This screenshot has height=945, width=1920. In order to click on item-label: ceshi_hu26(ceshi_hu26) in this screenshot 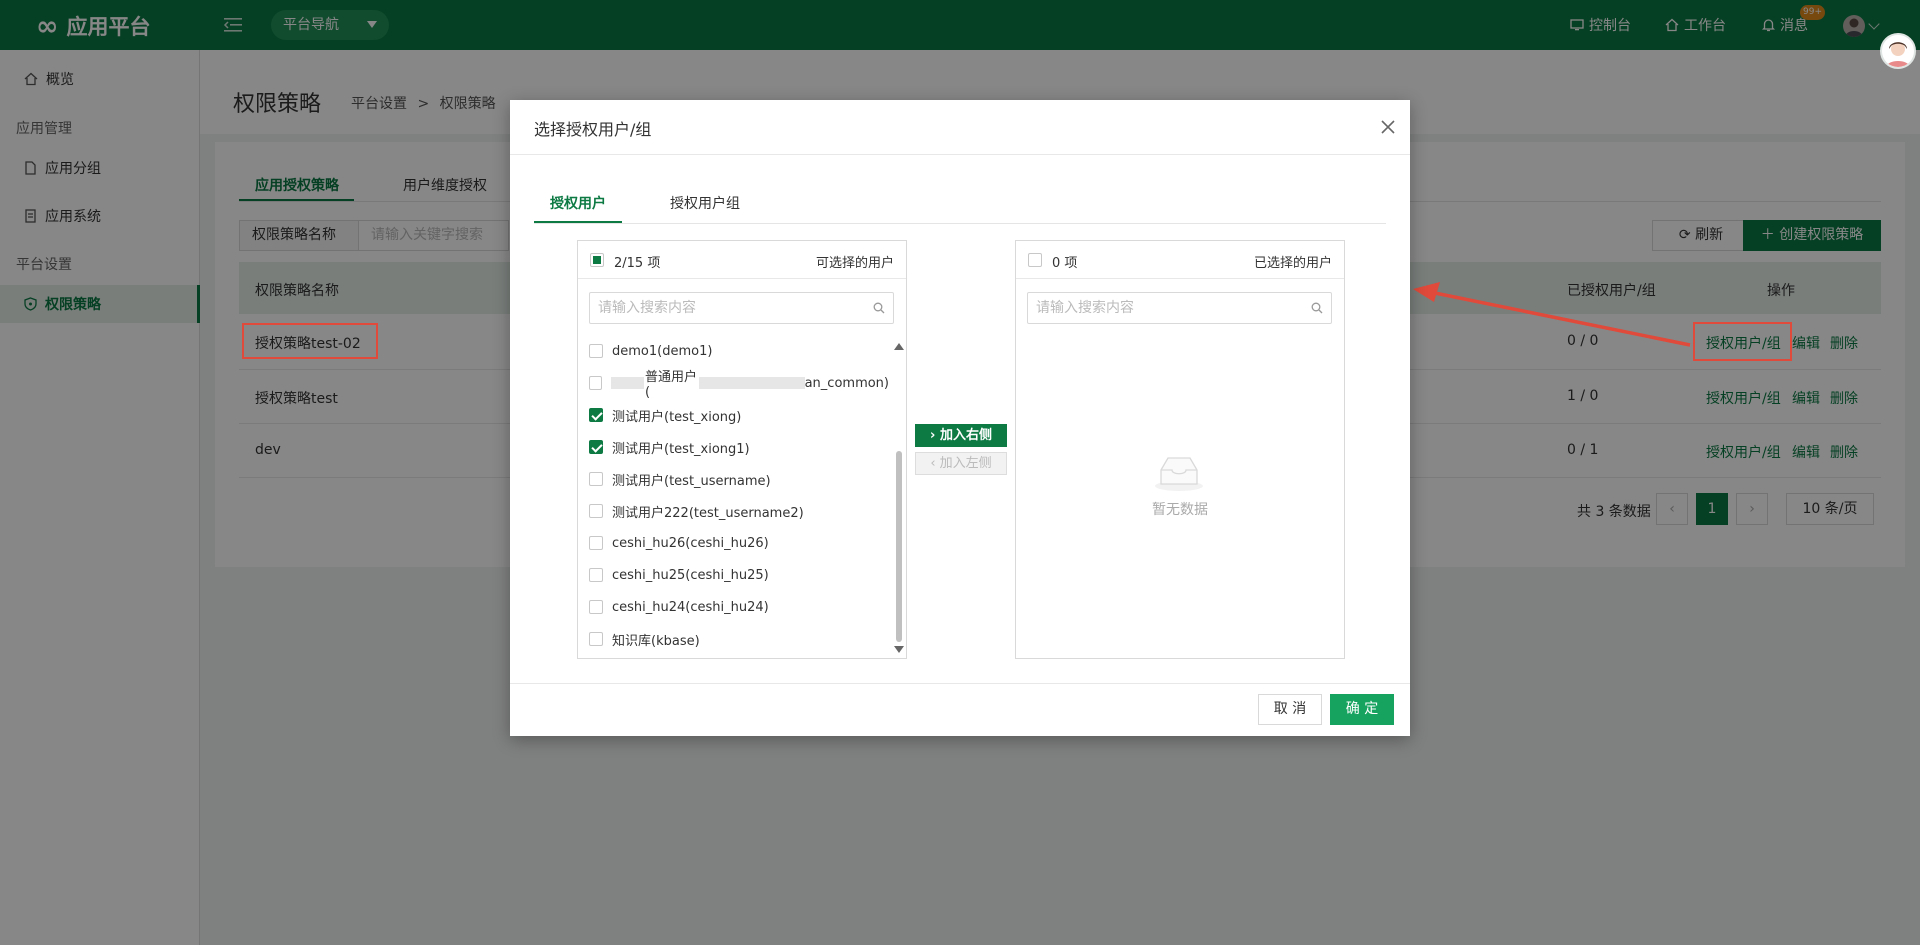, I will do `click(690, 543)`.